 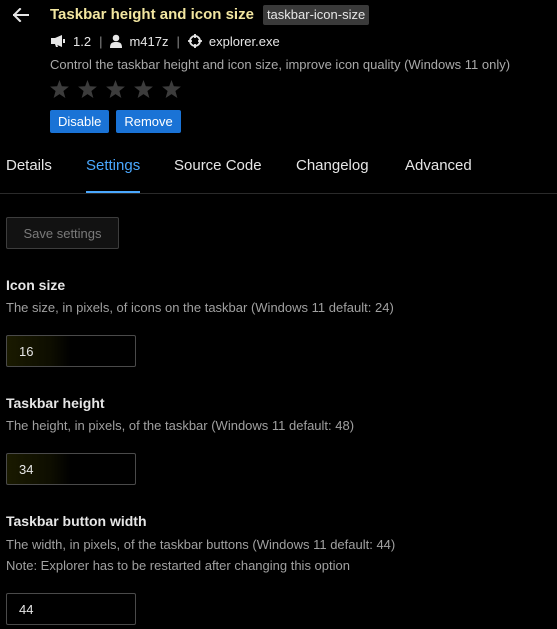 I want to click on process-info: explorer.exe, so click(x=233, y=41).